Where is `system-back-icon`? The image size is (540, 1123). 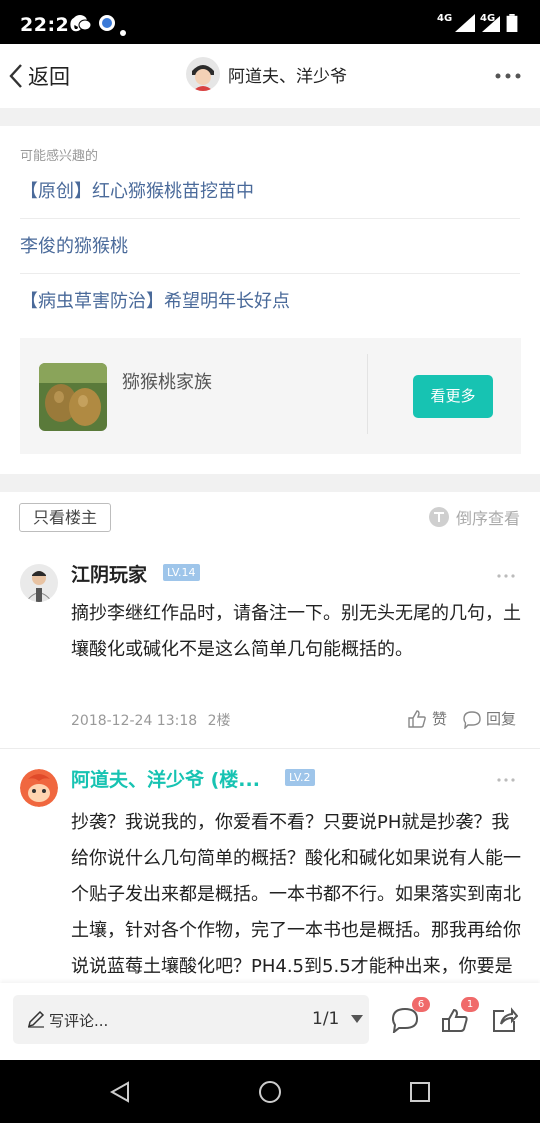 system-back-icon is located at coordinates (120, 1092).